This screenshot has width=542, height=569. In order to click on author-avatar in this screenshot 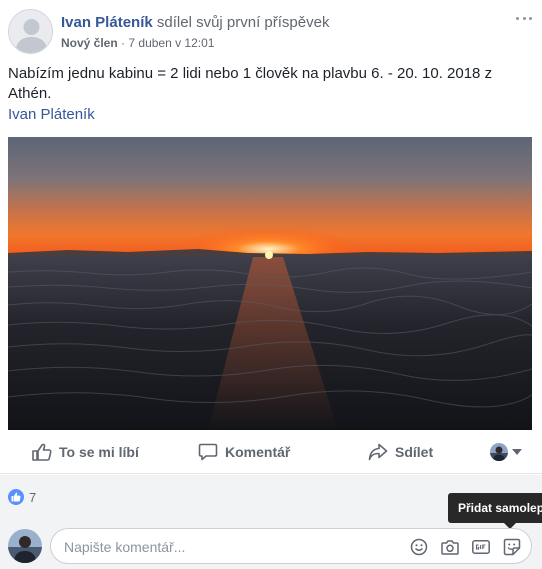, I will do `click(30, 31)`.